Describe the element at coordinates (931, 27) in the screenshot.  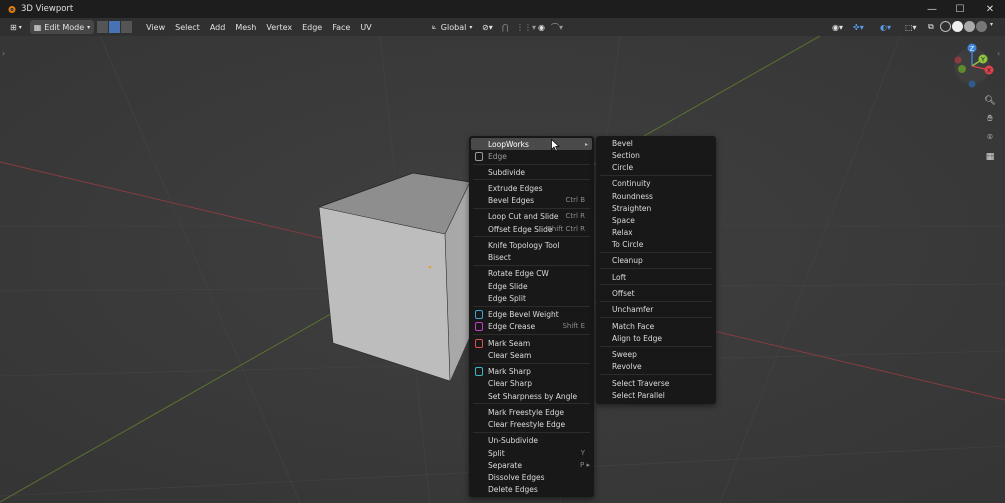
I see `xray-toggle: ⧉` at that location.